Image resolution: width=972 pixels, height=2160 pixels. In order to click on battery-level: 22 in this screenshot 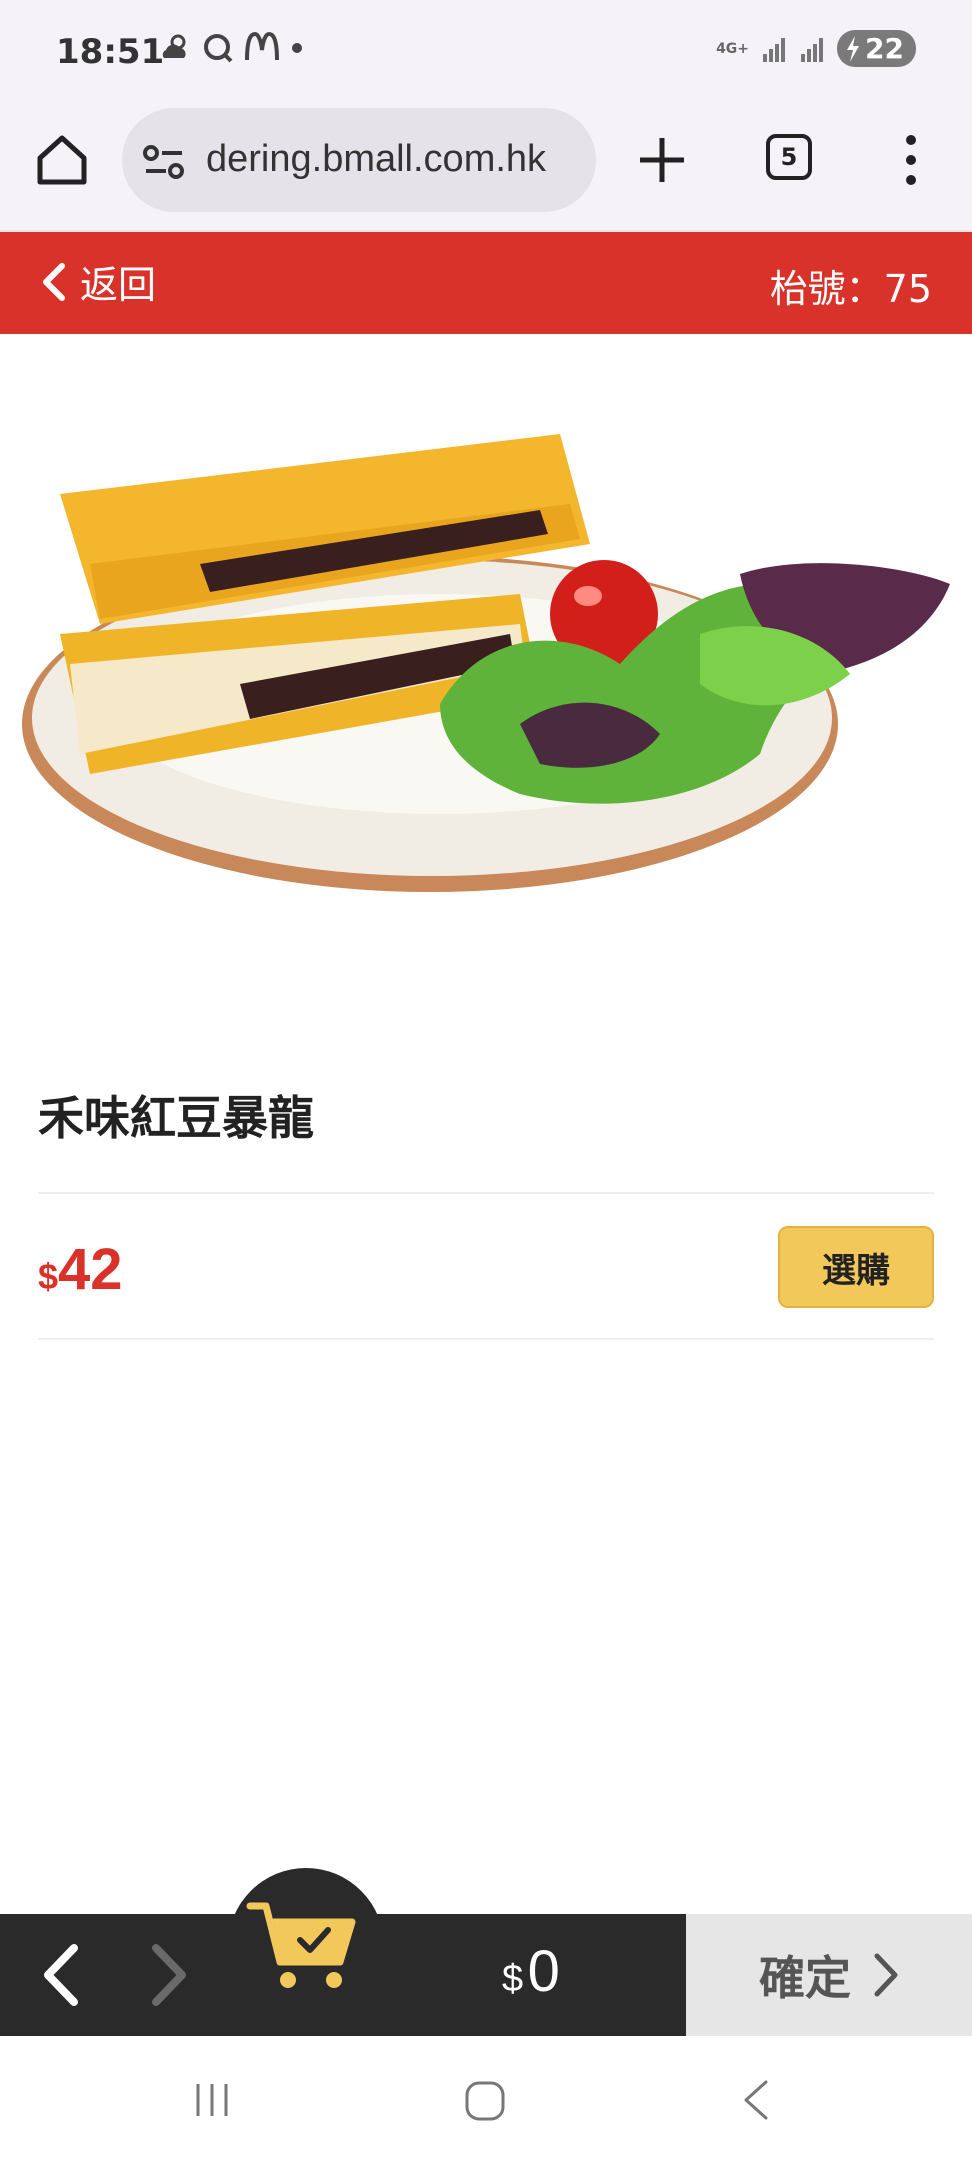, I will do `click(884, 48)`.